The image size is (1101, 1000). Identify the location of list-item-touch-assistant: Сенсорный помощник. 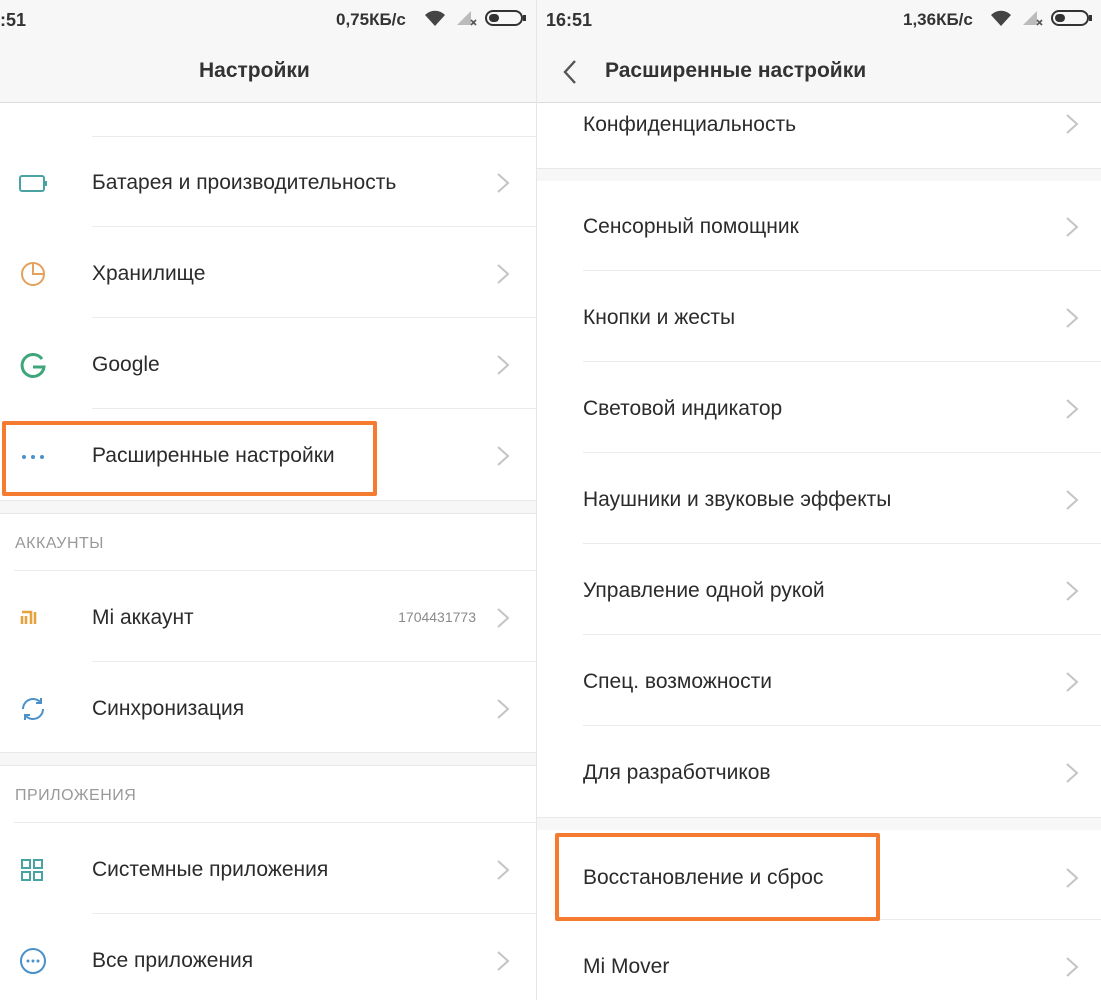
(819, 226).